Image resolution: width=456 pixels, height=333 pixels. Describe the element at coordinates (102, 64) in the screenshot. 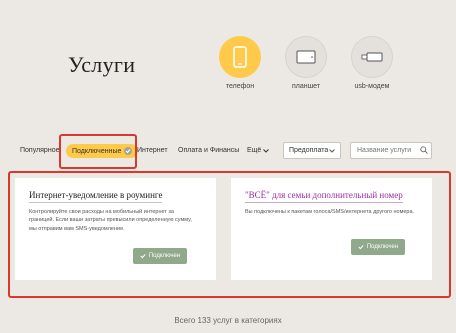

I see `page-title: Услуги` at that location.